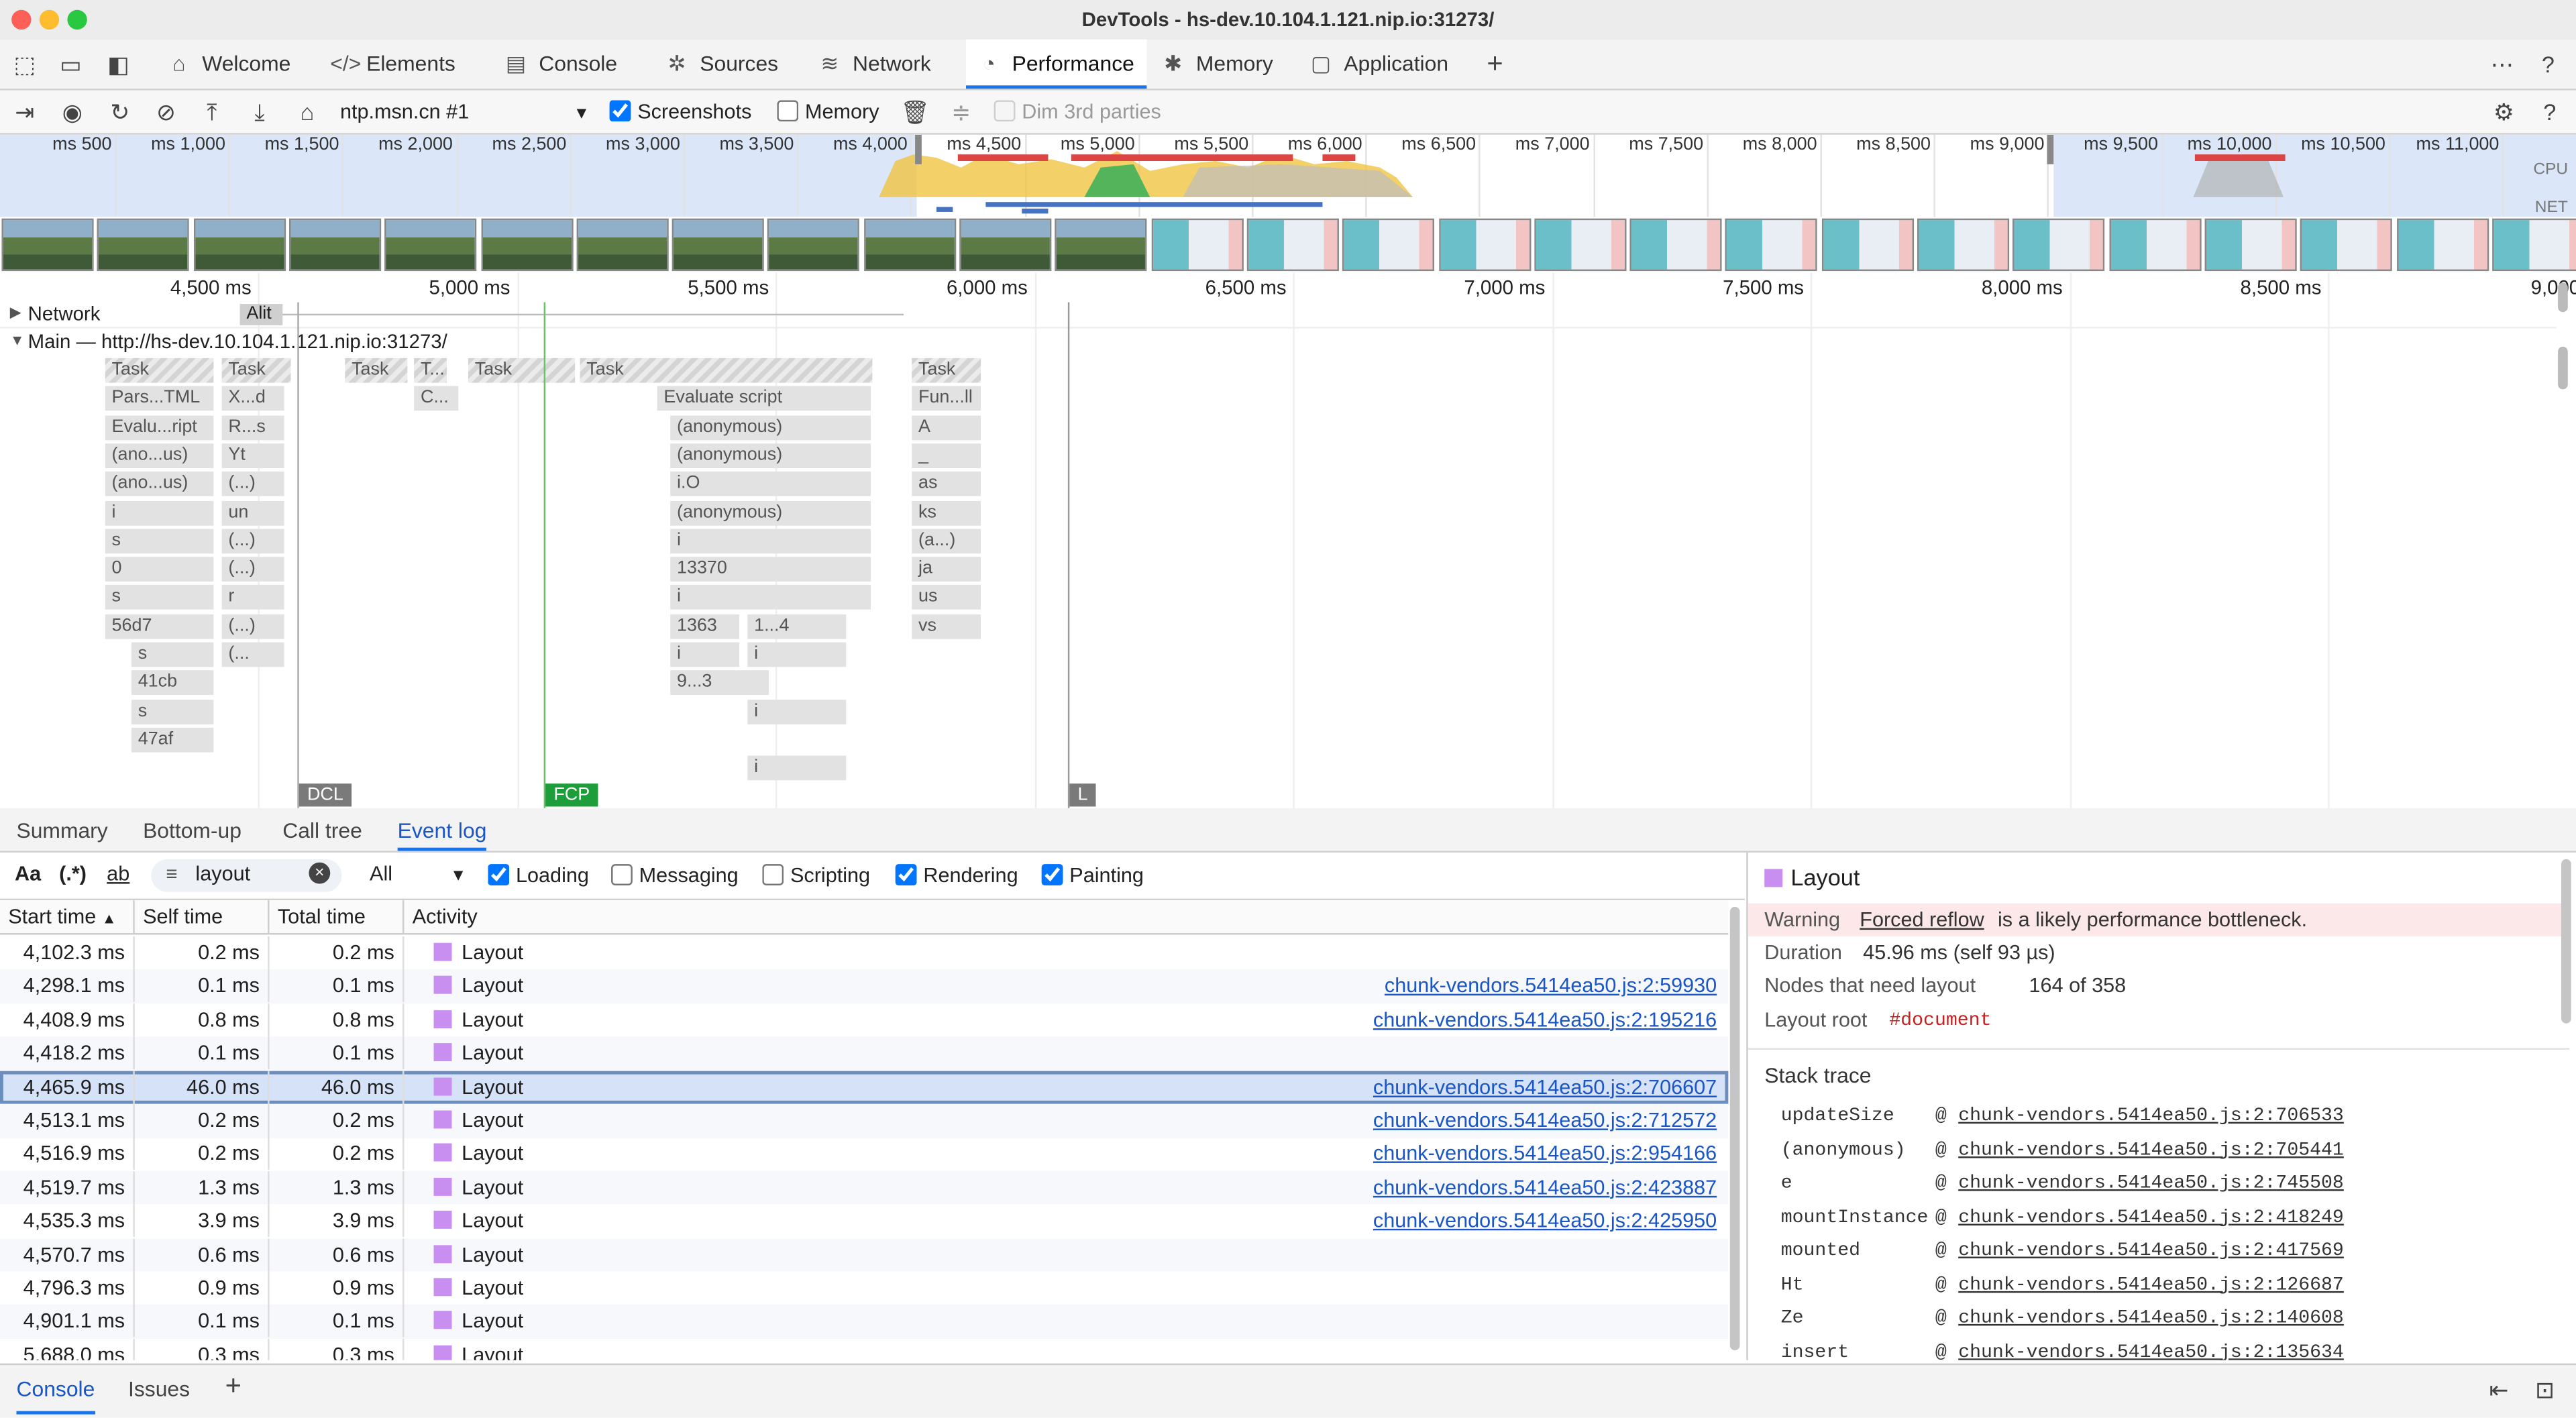  I want to click on flame-entry: vs, so click(946, 626).